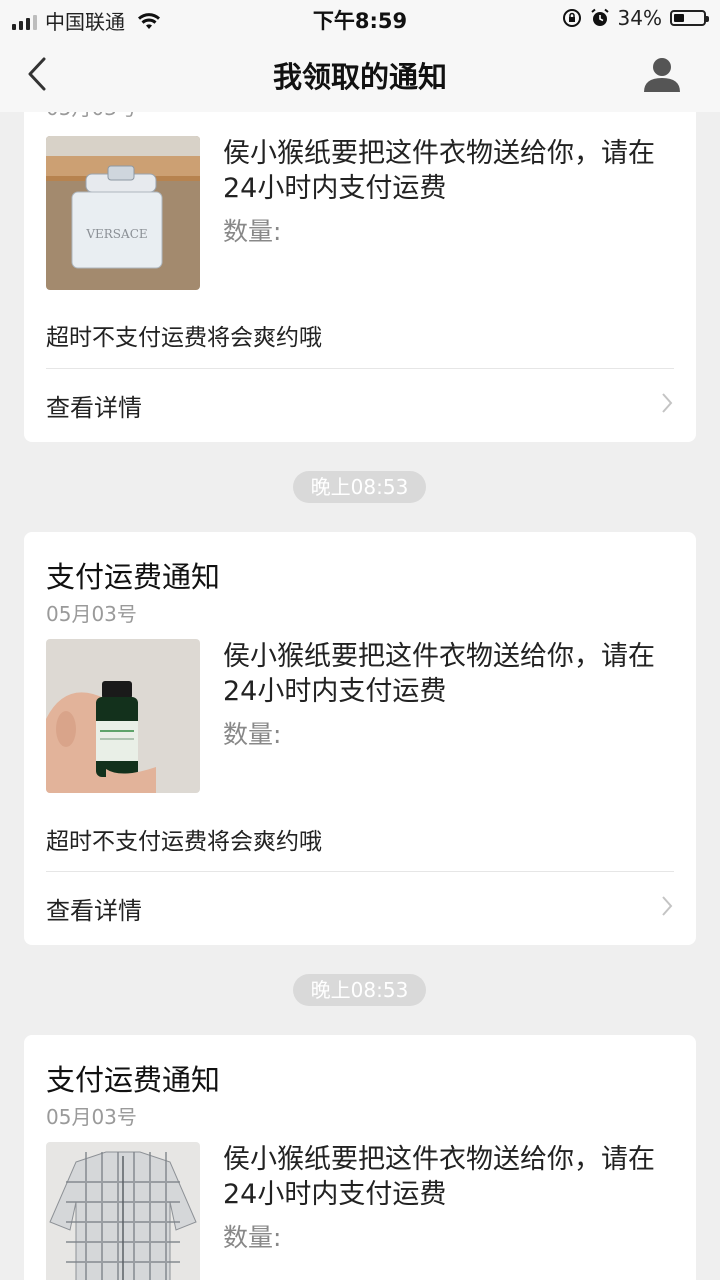 Image resolution: width=720 pixels, height=1280 pixels. Describe the element at coordinates (359, 77) in the screenshot. I see `page-title: 我领取的通知` at that location.